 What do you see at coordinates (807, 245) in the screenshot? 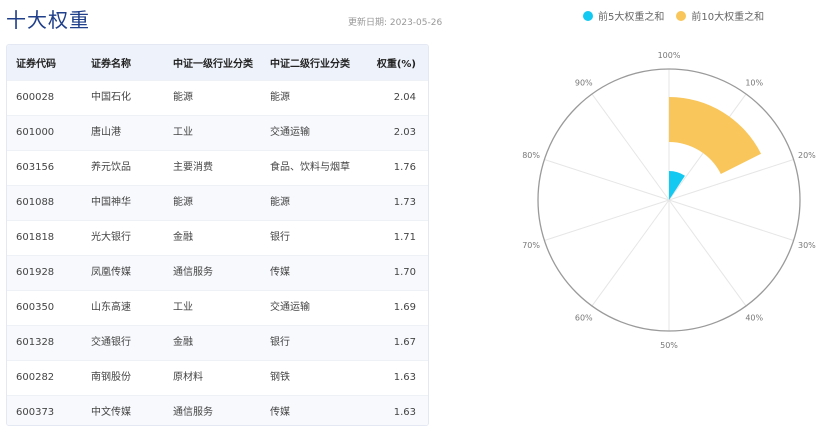
I see `angle-tick-label: 30%` at bounding box center [807, 245].